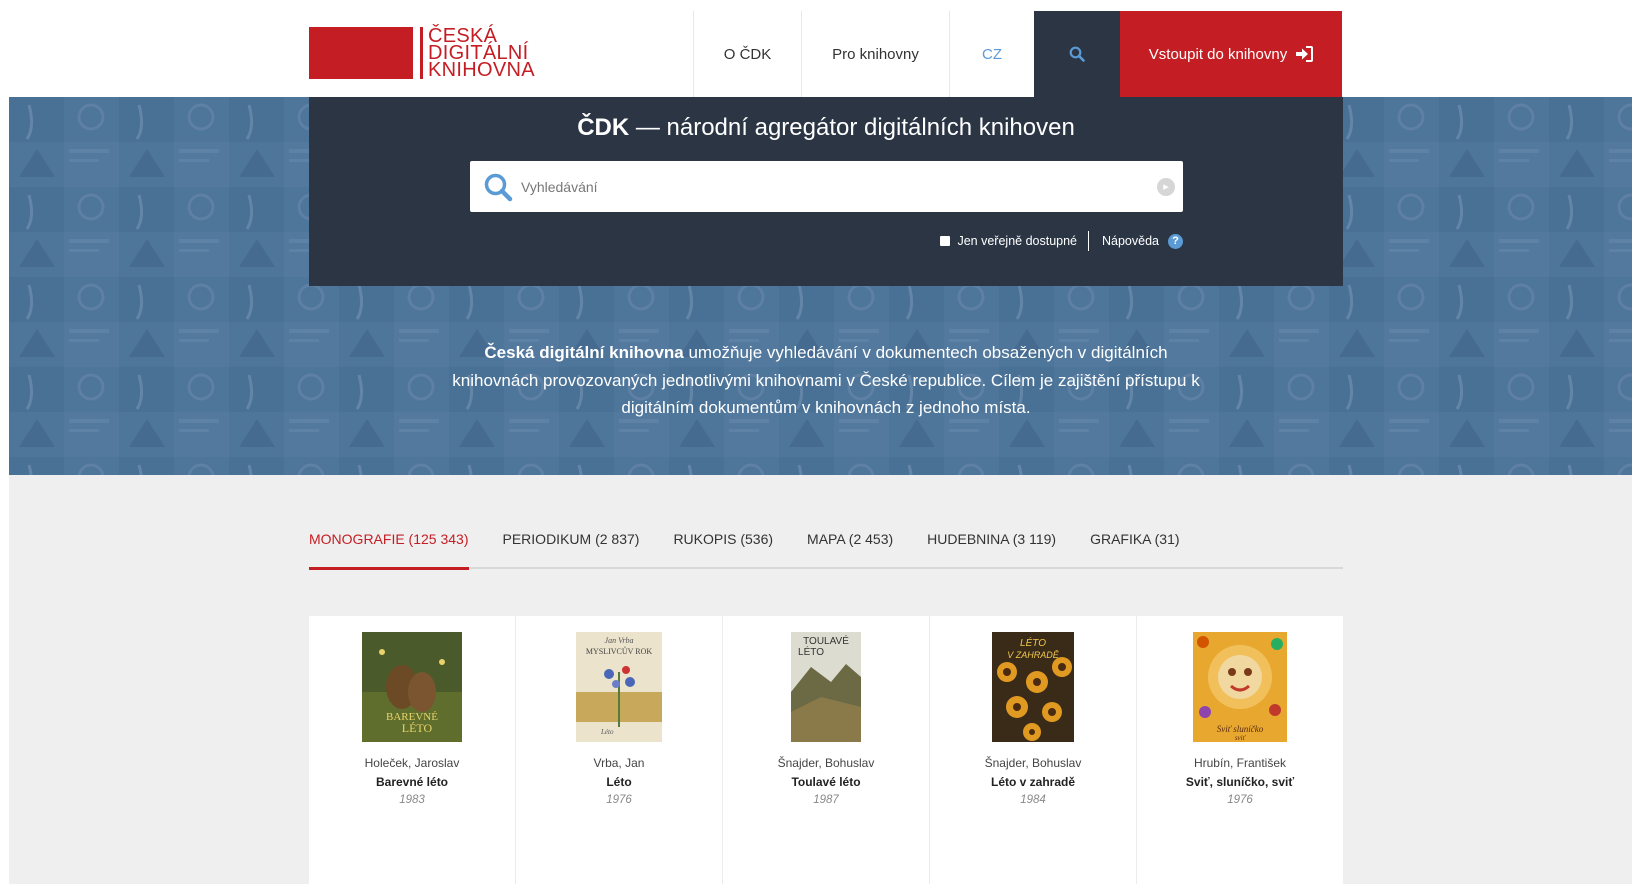  Describe the element at coordinates (481, 69) in the screenshot. I see `logo-line-3: KNIHOVNA` at that location.